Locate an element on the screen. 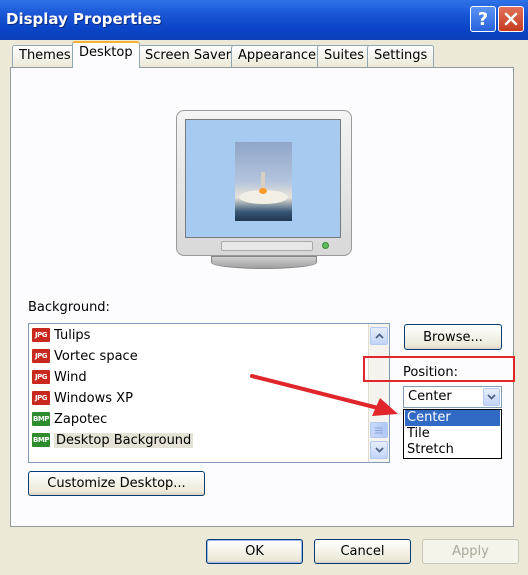  annotation-arrow-icon is located at coordinates (324, 395).